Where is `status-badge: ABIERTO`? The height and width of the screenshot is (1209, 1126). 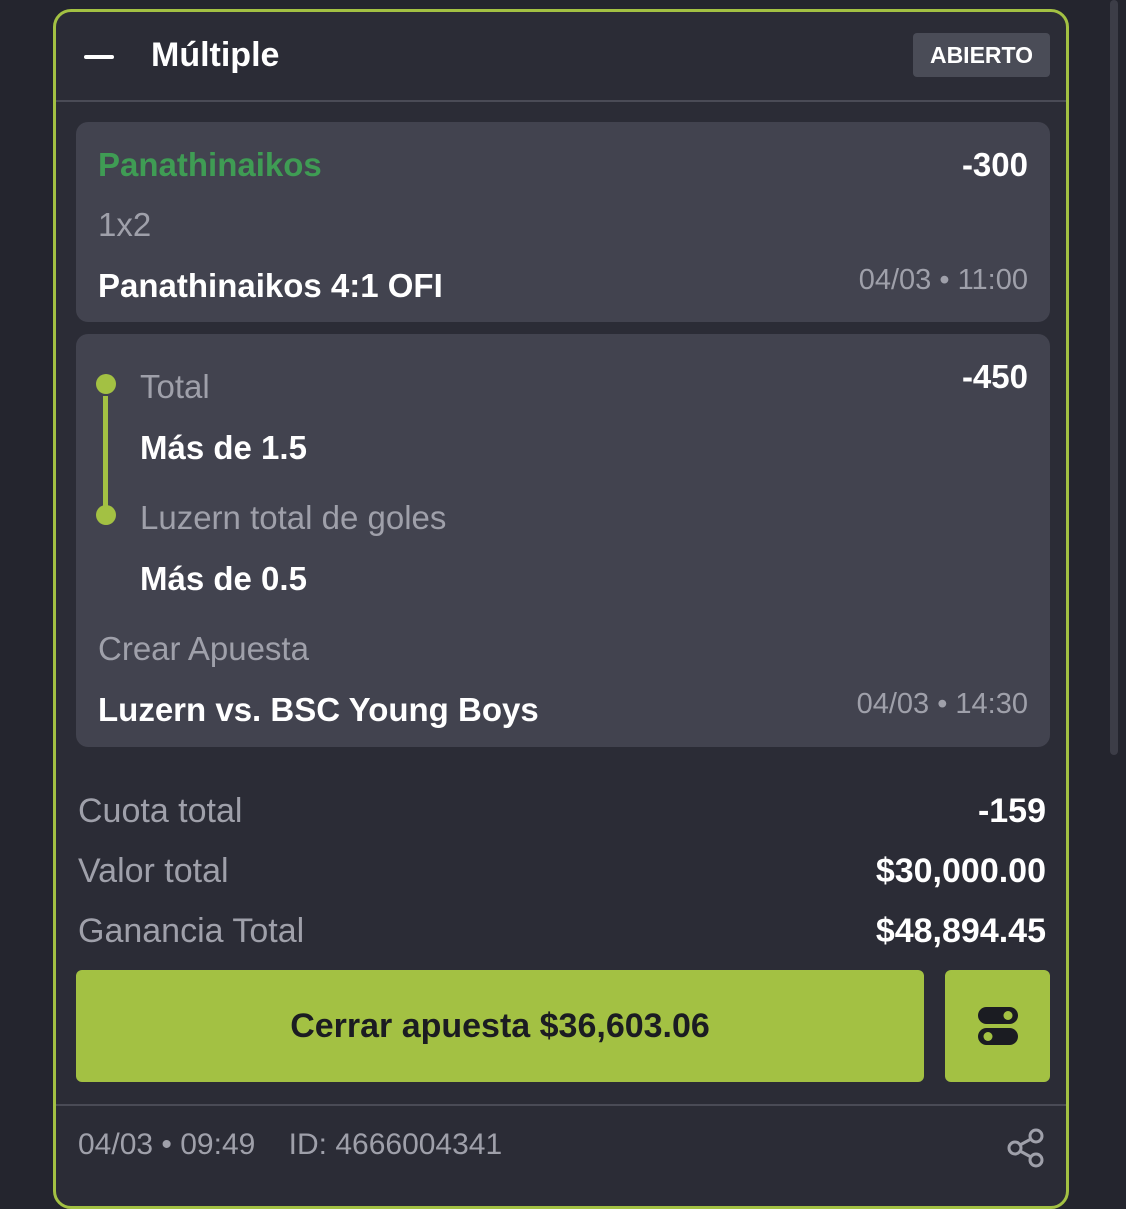
status-badge: ABIERTO is located at coordinates (981, 55).